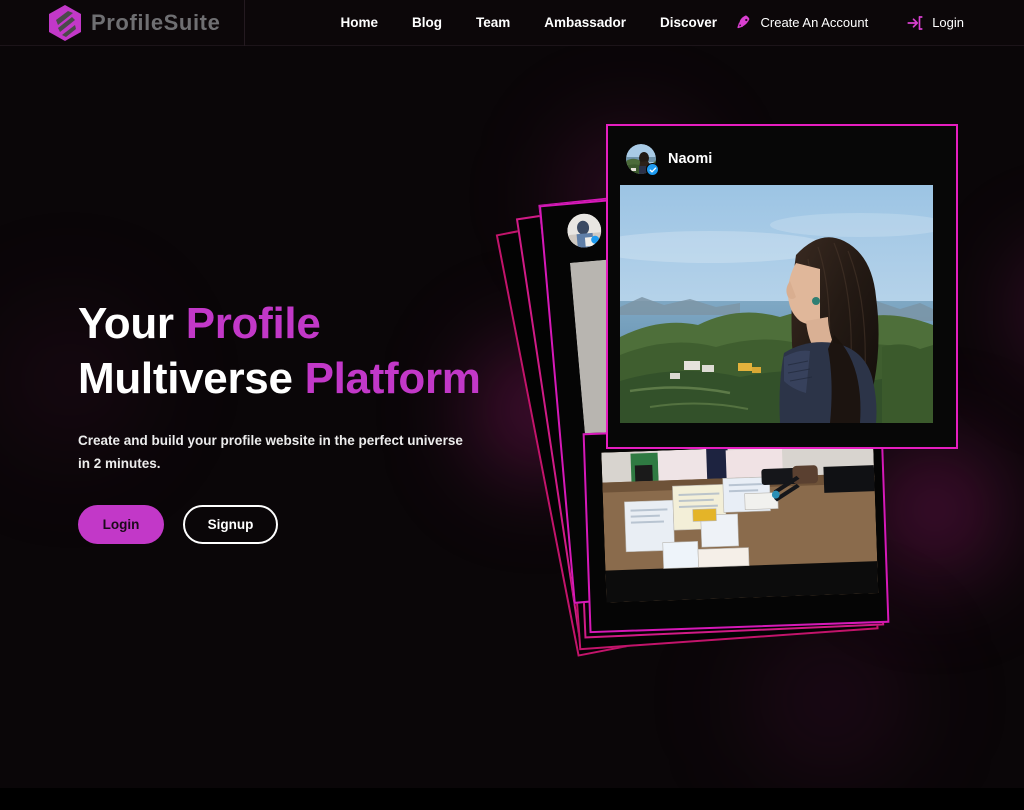 This screenshot has height=810, width=1024. I want to click on create-account-button: Create An Account, so click(802, 22).